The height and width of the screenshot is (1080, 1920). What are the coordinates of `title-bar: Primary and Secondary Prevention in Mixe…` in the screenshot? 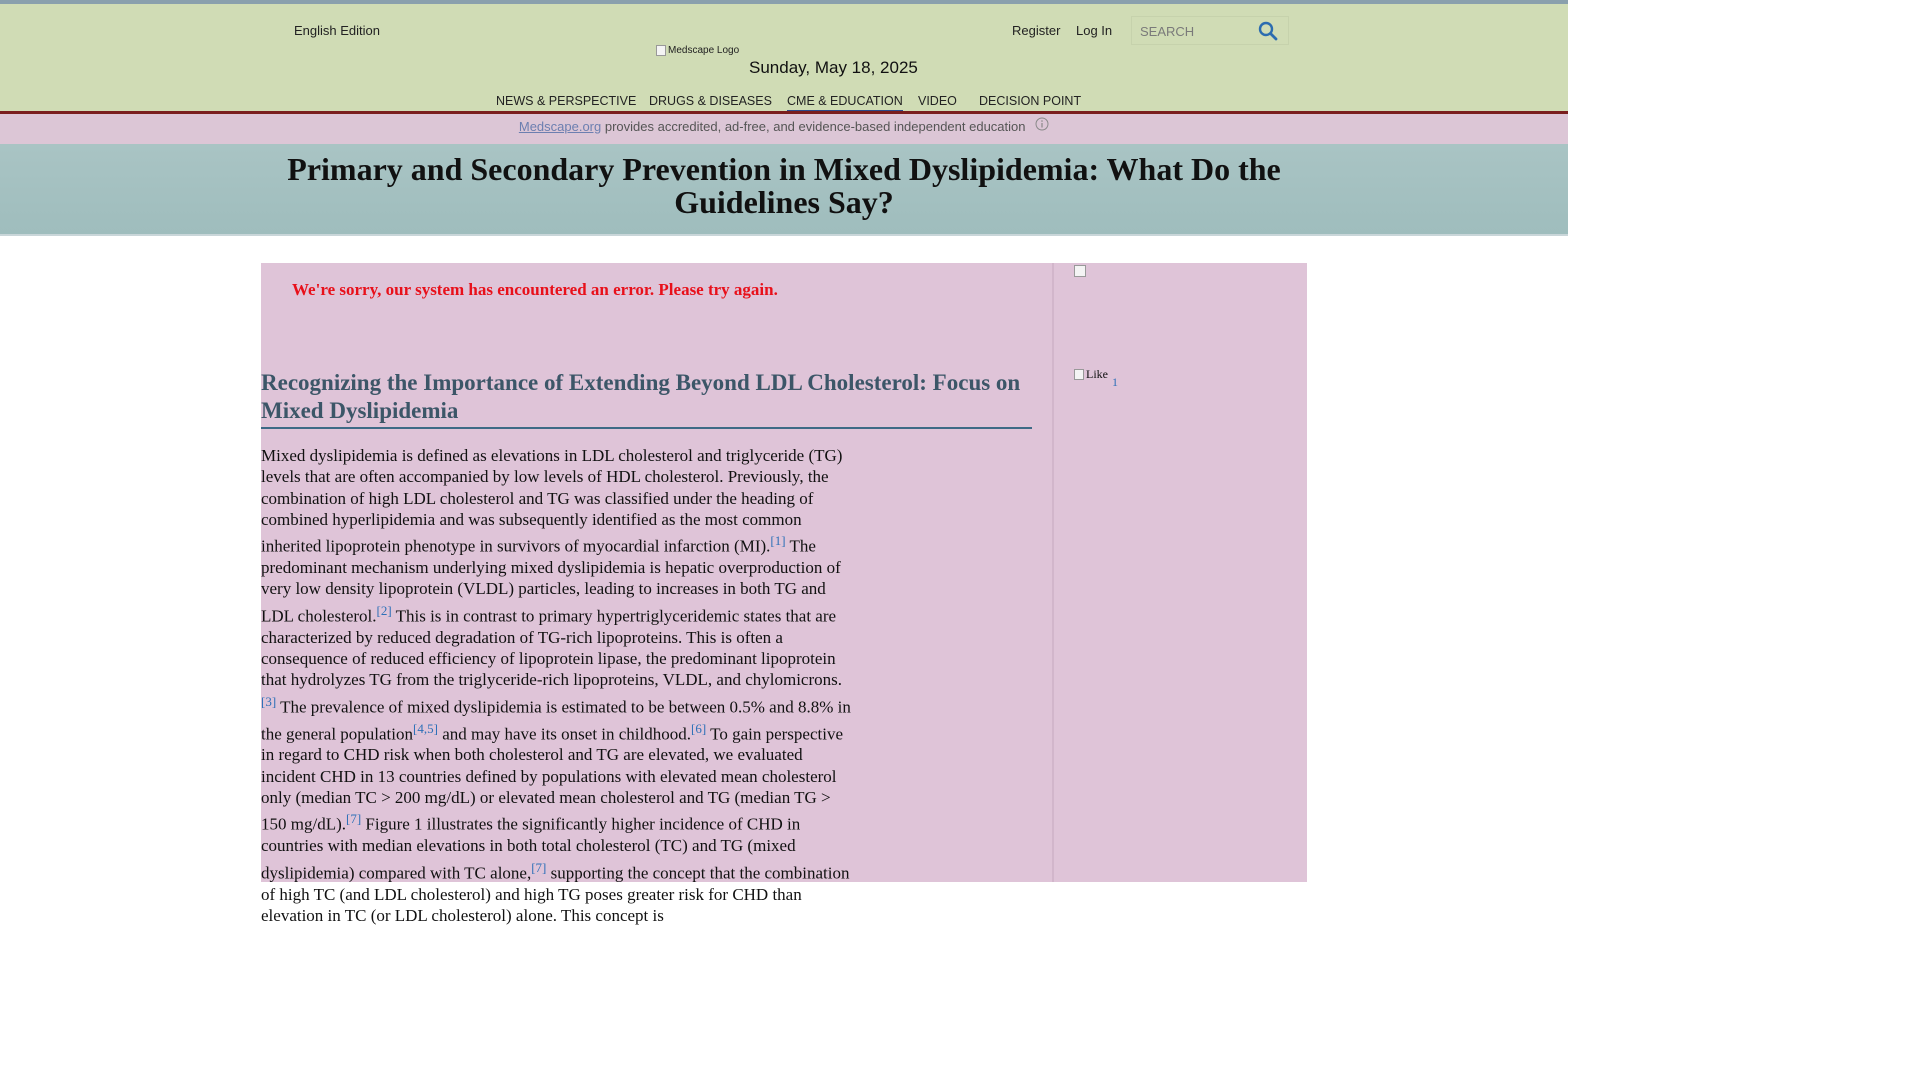 It's located at (784, 190).